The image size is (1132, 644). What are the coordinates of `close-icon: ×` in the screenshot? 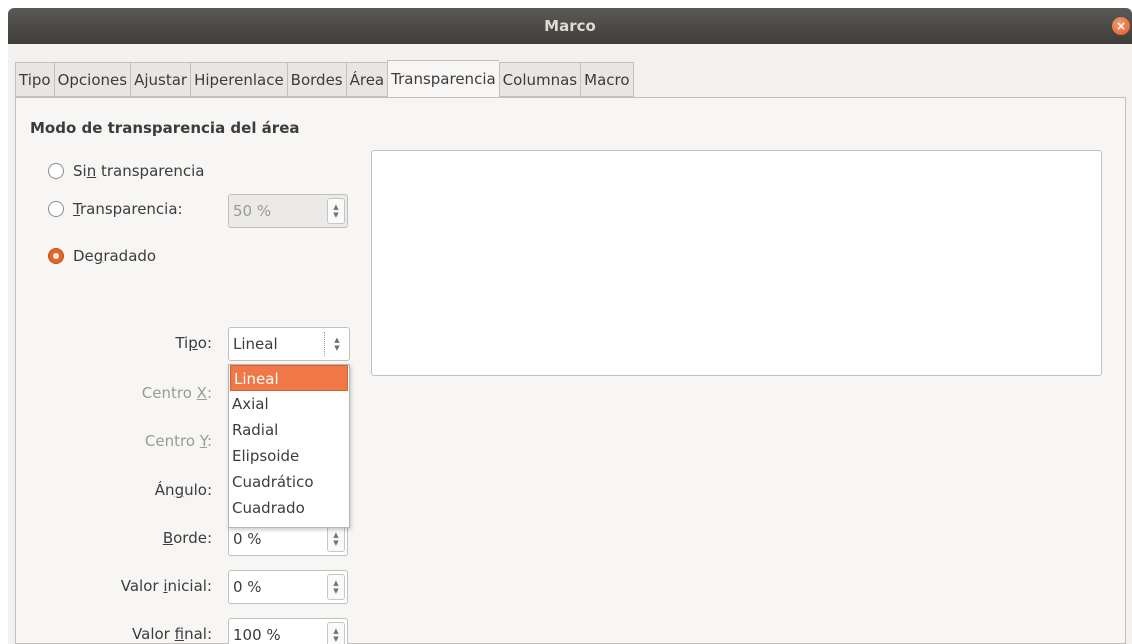 It's located at (1121, 26).